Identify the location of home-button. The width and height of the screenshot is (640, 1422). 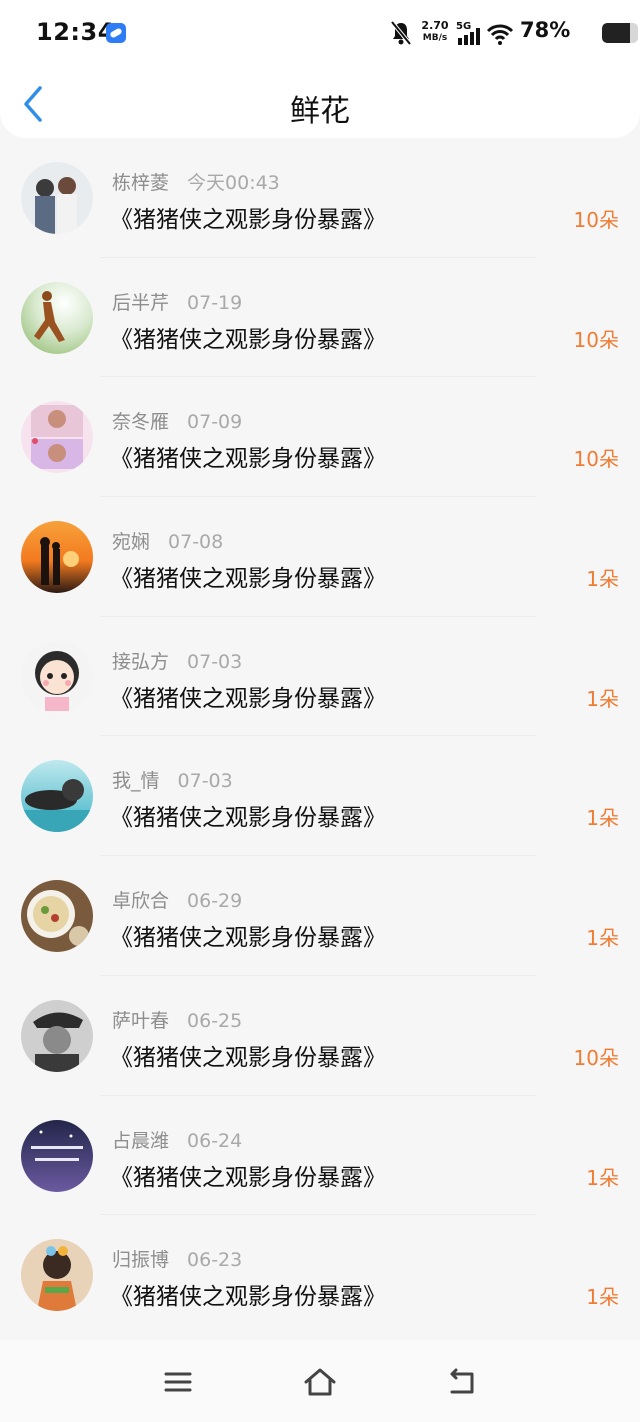
(320, 1382).